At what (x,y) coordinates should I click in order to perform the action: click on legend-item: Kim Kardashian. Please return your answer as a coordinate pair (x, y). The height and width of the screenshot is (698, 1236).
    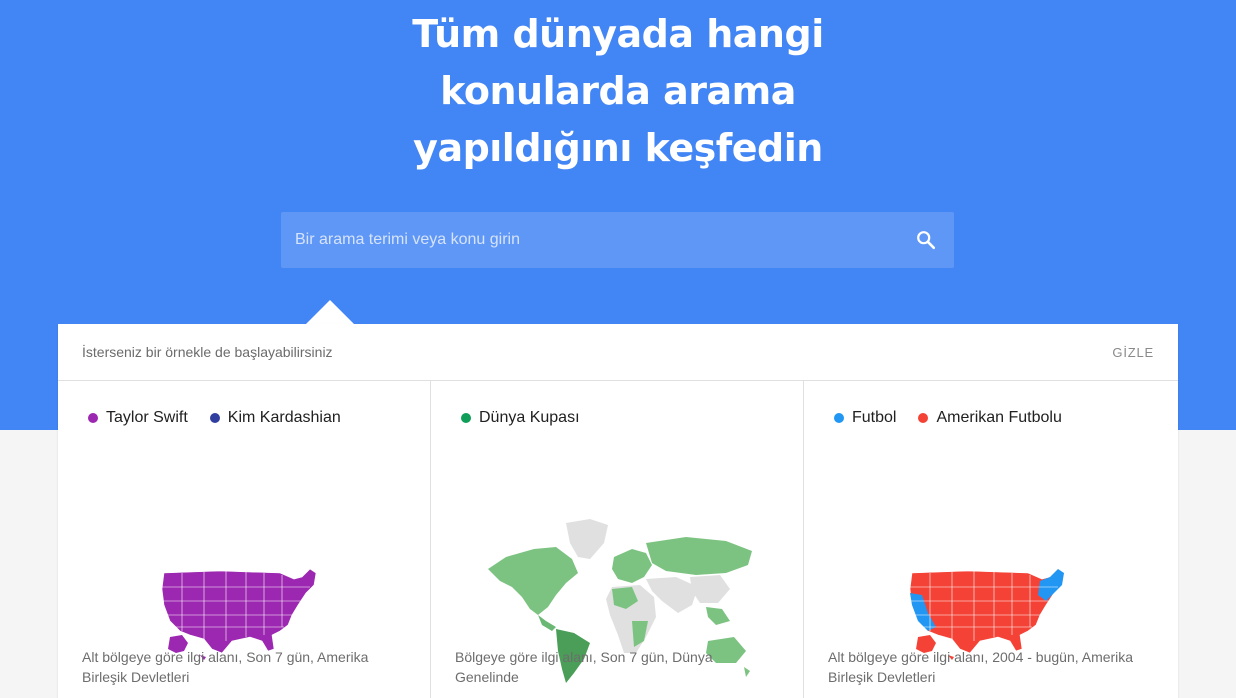
    Looking at the image, I should click on (275, 418).